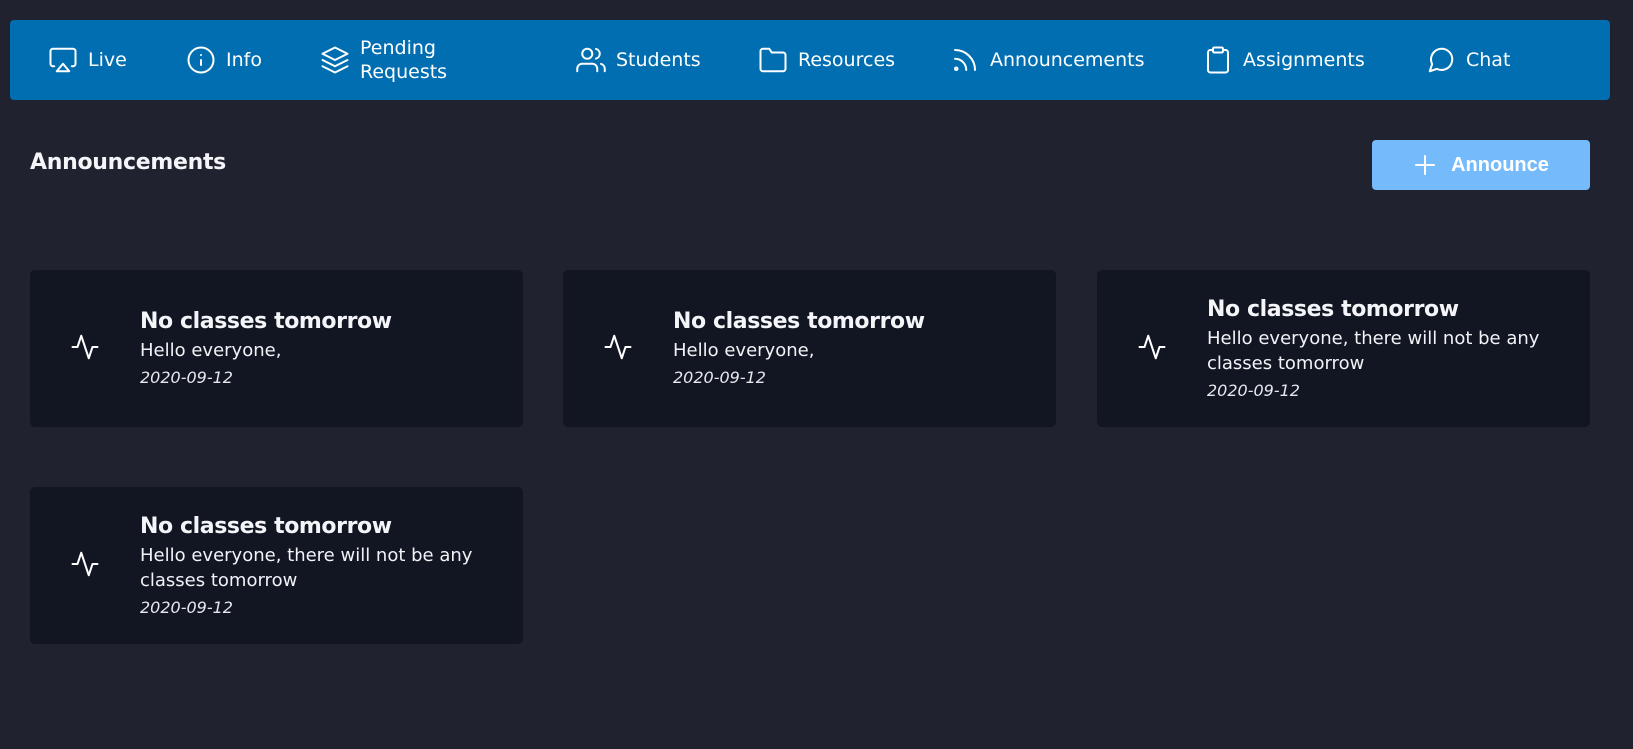  I want to click on page-title: Announcements, so click(128, 162).